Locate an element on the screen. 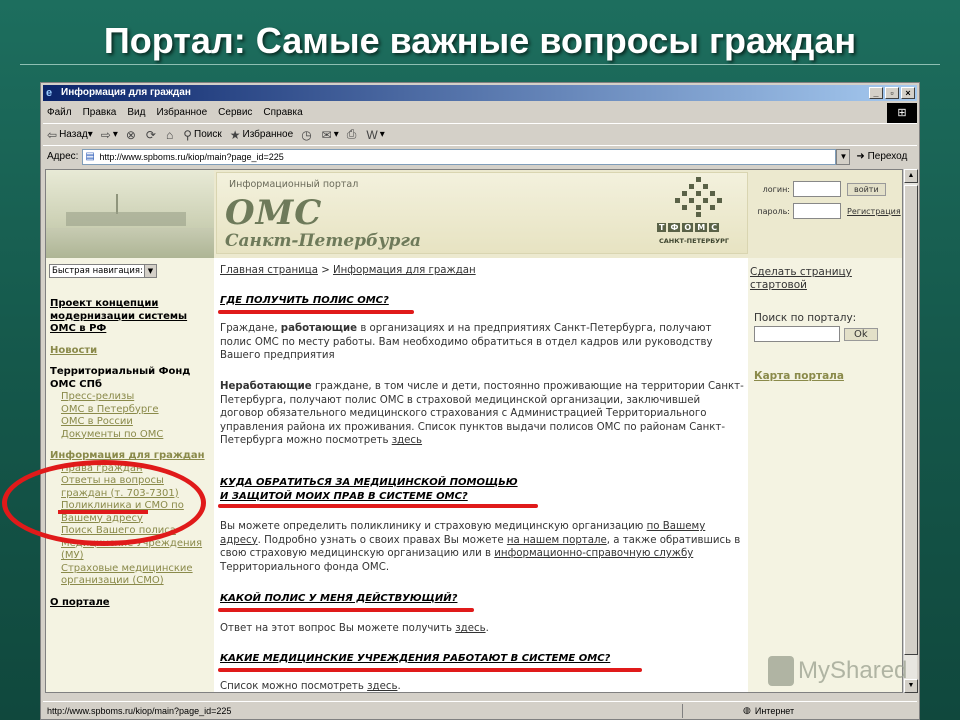  register-link: Регистрация is located at coordinates (874, 211).